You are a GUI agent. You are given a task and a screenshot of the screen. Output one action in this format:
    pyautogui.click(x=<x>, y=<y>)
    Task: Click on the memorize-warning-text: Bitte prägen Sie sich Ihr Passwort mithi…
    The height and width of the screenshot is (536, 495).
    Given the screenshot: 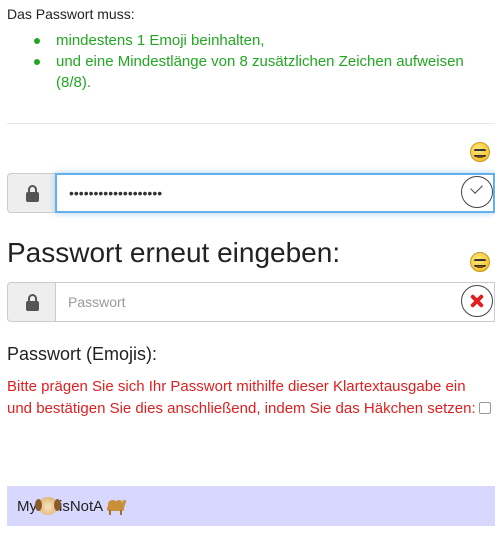 What is the action you would take?
    pyautogui.click(x=241, y=397)
    